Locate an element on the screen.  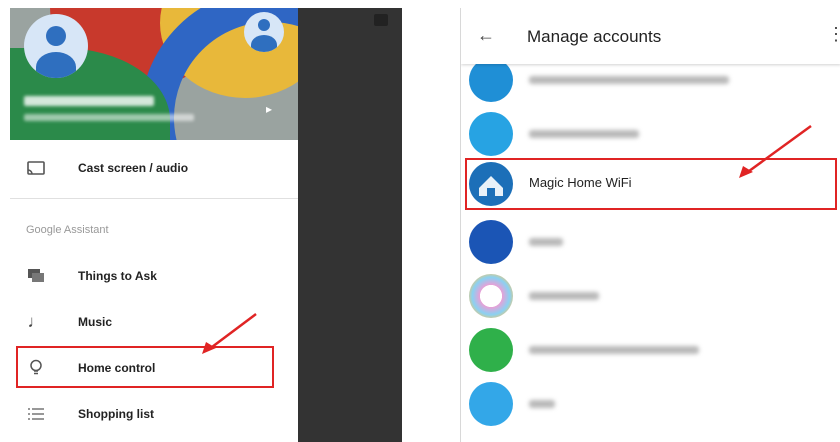
menu-item-cast: Cast screen / audio is located at coordinates (154, 168).